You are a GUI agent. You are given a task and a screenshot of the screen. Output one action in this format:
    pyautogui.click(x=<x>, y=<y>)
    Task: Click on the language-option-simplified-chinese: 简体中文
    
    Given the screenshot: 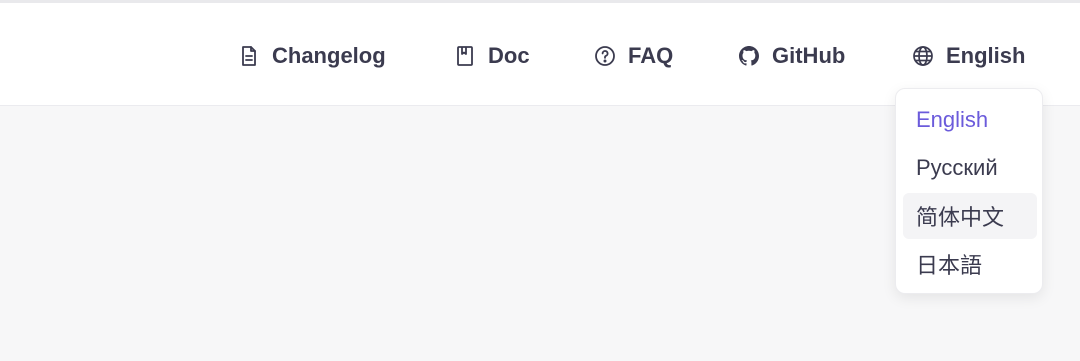 What is the action you would take?
    pyautogui.click(x=970, y=216)
    